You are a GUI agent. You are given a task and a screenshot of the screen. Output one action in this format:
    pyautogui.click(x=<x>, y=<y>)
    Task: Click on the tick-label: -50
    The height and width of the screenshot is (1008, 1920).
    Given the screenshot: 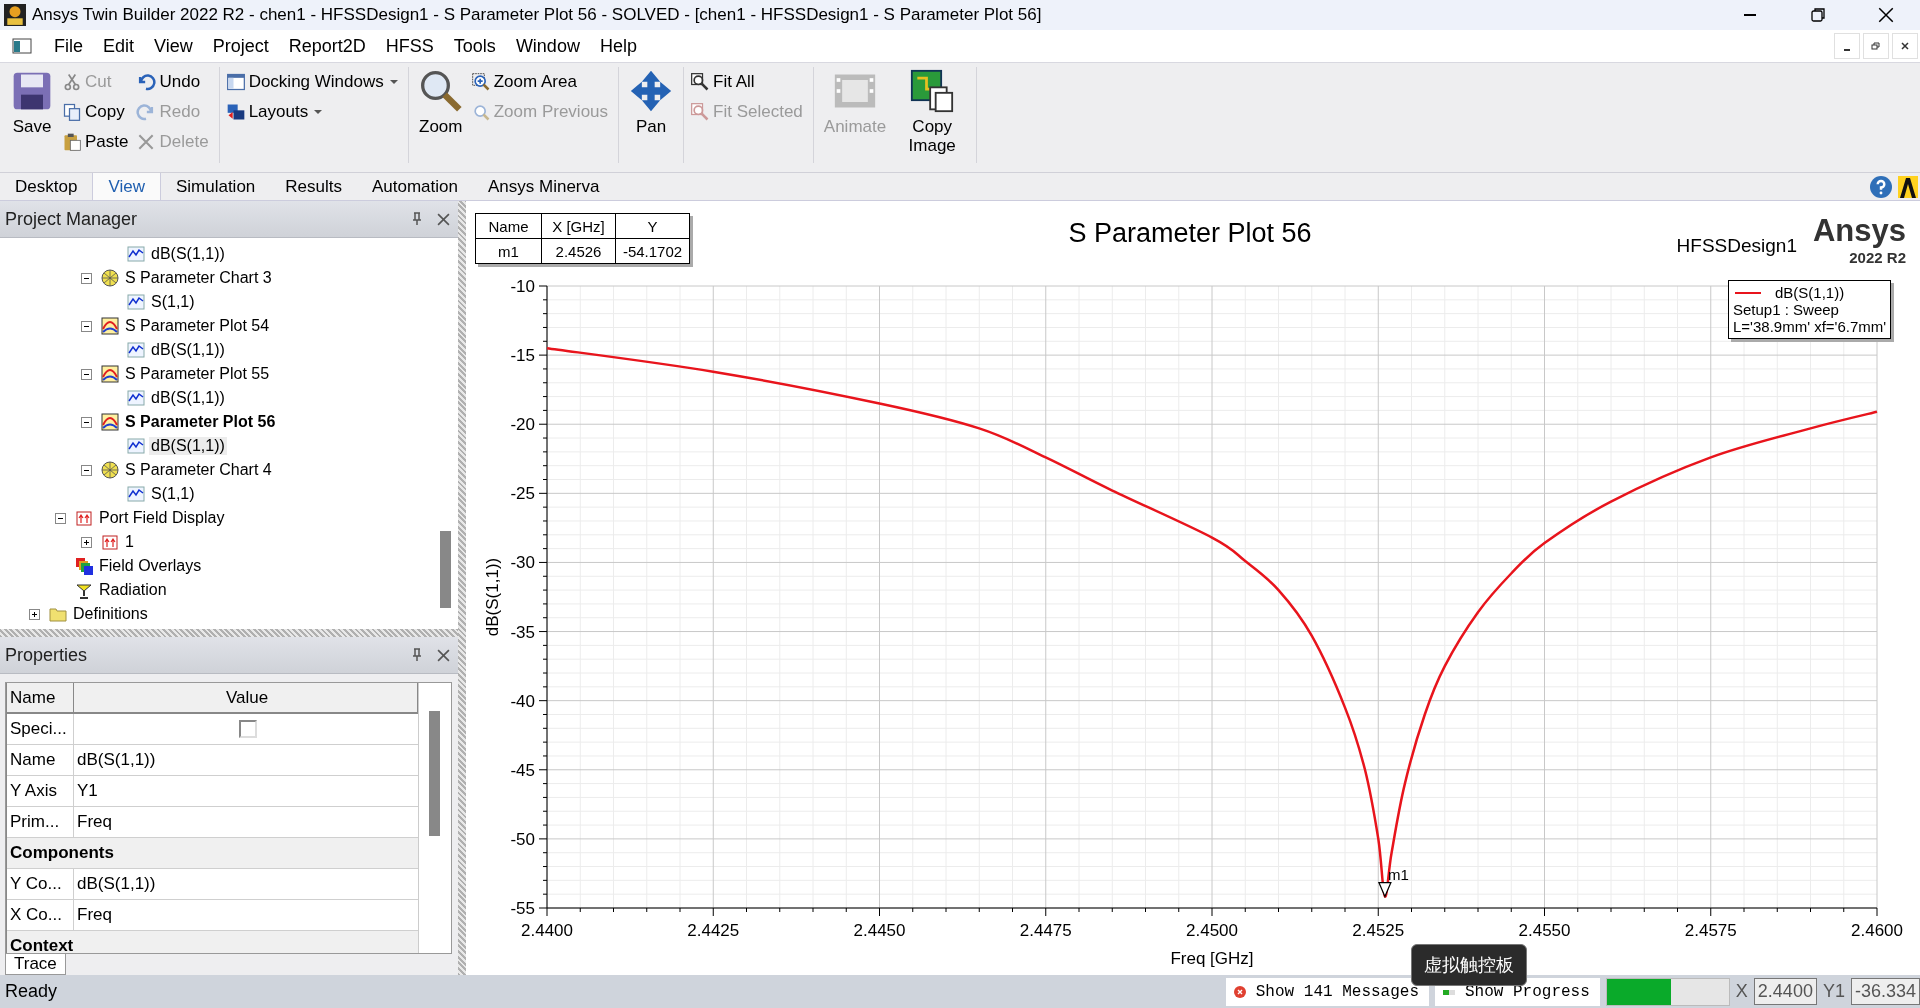 What is the action you would take?
    pyautogui.click(x=522, y=839)
    